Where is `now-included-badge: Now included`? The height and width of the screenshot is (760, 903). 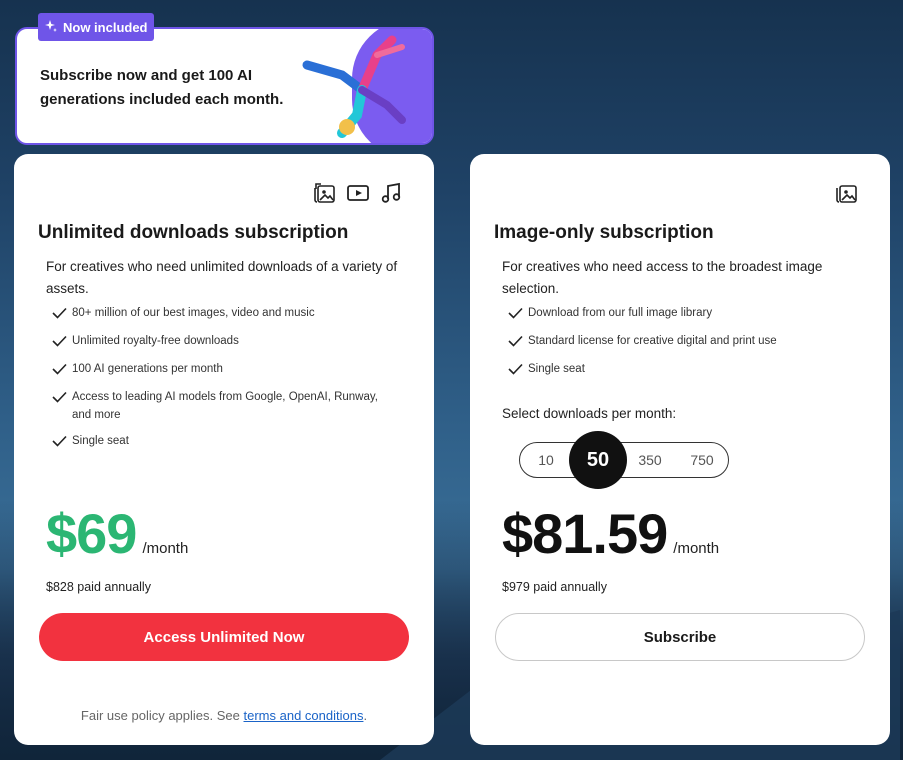 now-included-badge: Now included is located at coordinates (96, 27).